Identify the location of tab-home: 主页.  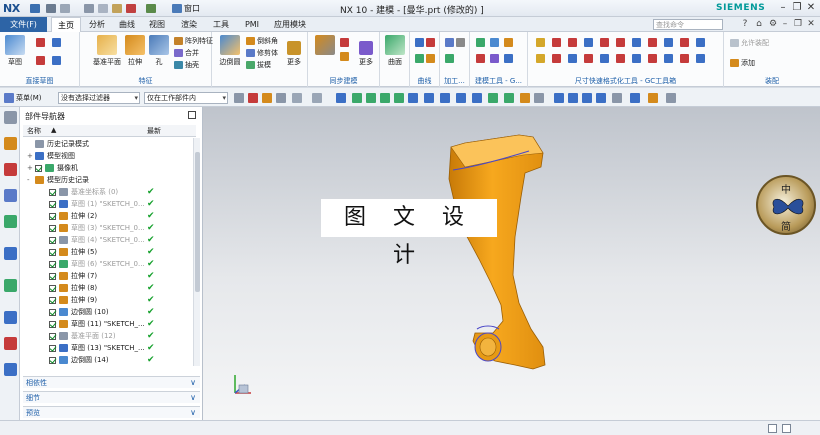
(66, 24).